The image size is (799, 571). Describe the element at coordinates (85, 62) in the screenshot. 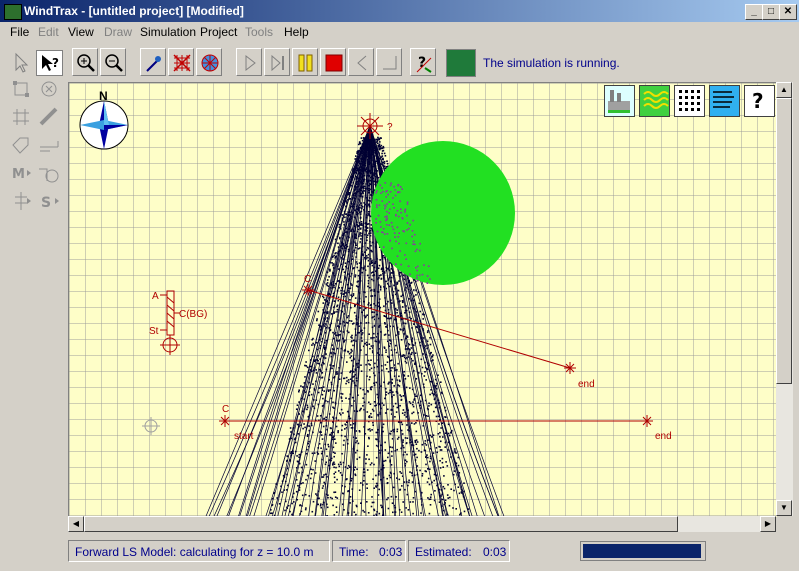

I see `zoom-in-icon` at that location.